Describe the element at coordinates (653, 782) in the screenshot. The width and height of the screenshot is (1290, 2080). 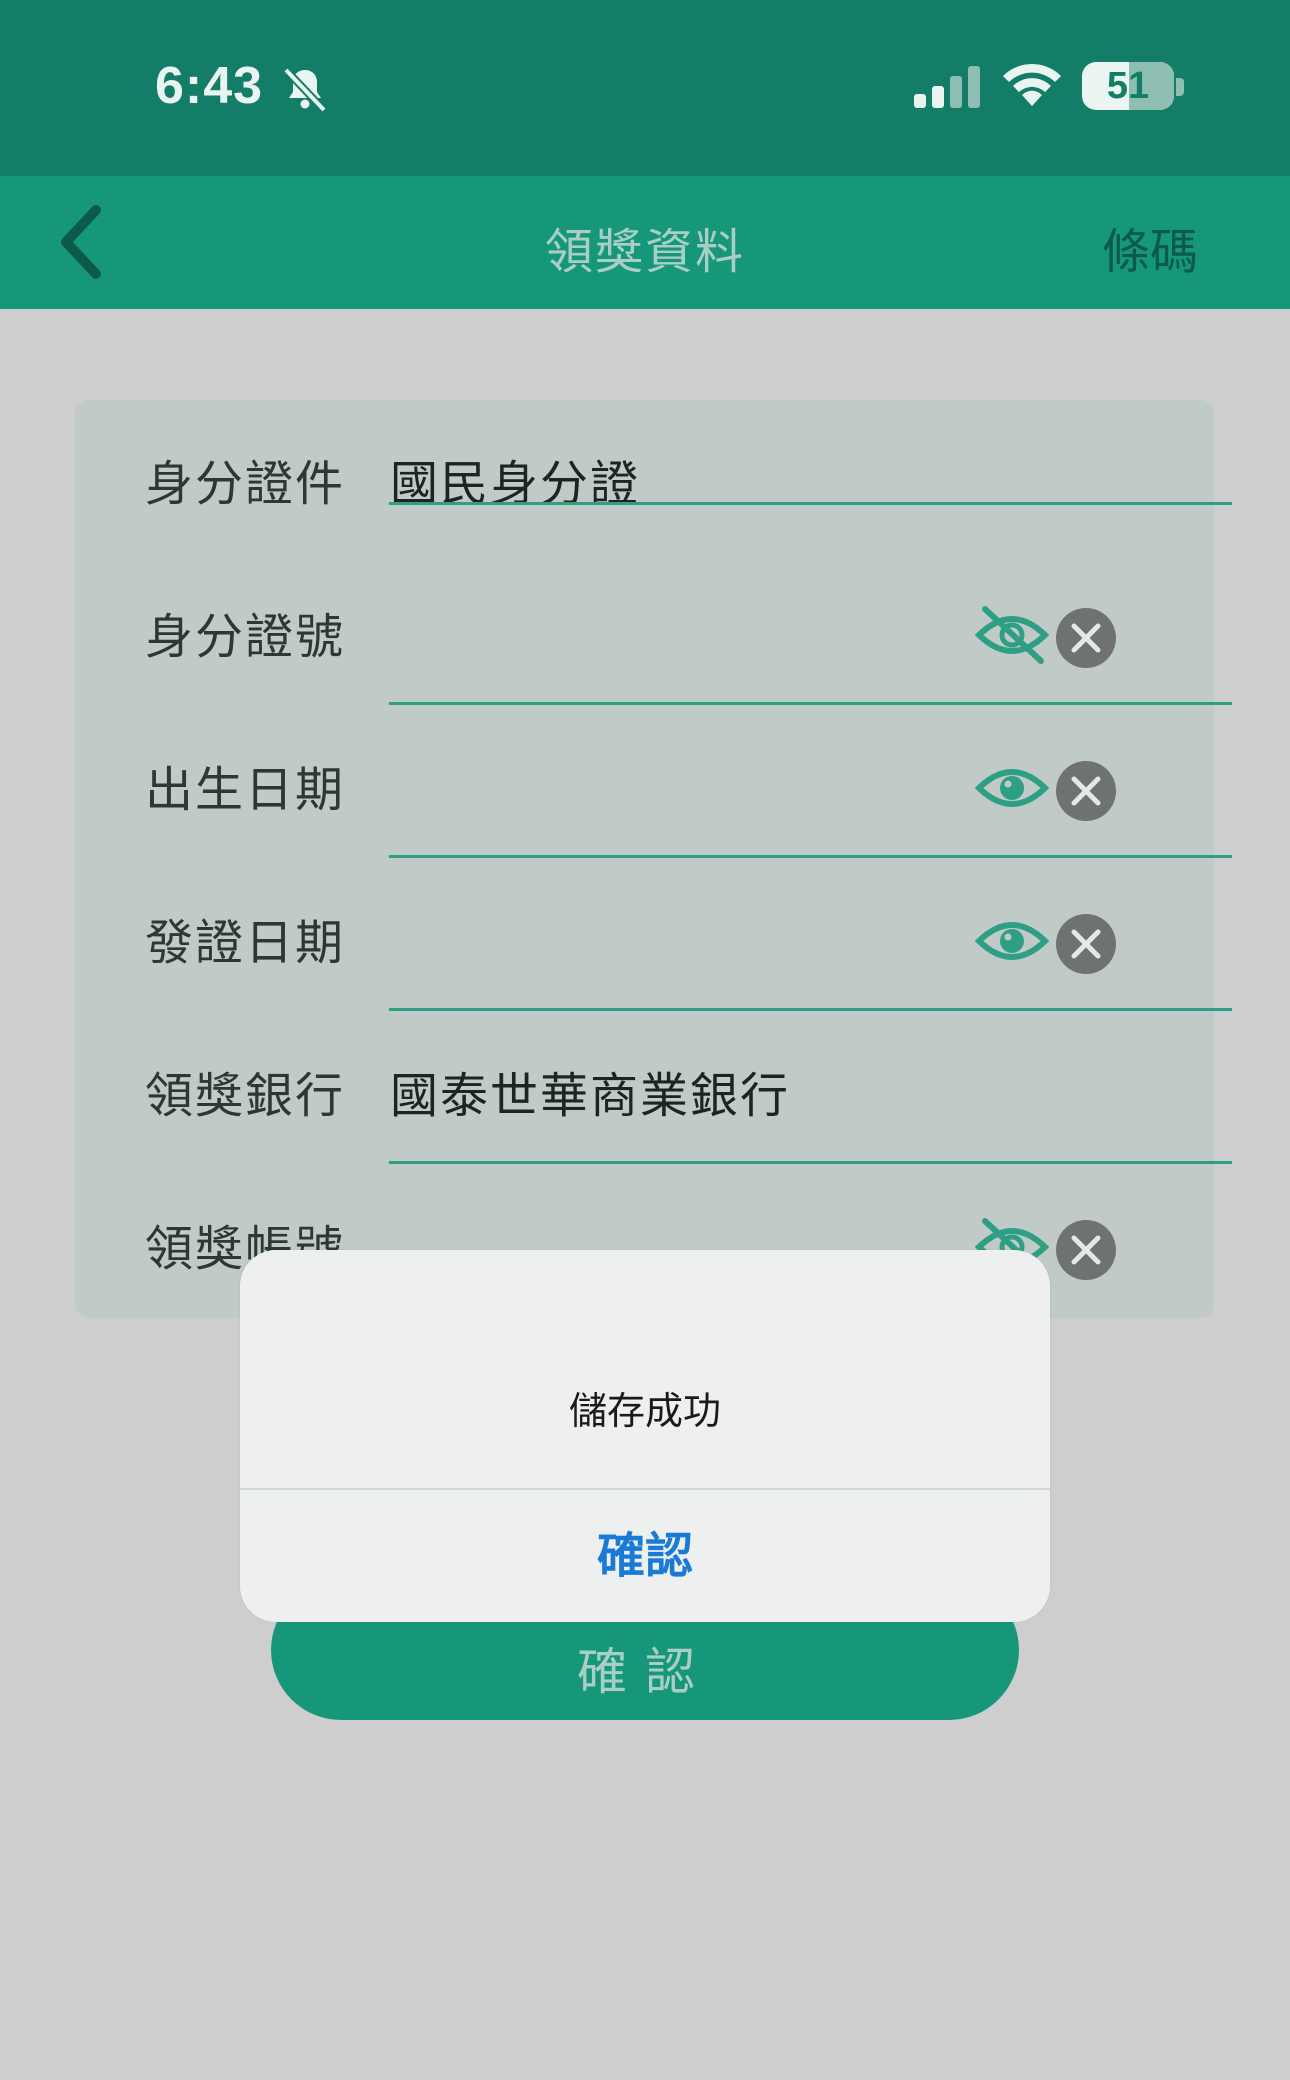
I see `form-row-birth-date: 出生日期` at that location.